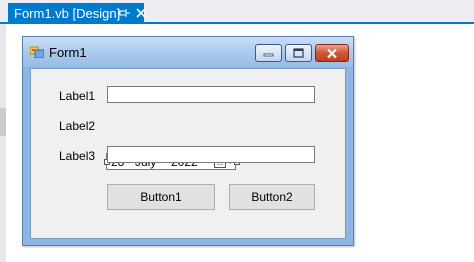 The width and height of the screenshot is (474, 262). I want to click on document-tab-strip: Form1.vb [Design], so click(237, 12).